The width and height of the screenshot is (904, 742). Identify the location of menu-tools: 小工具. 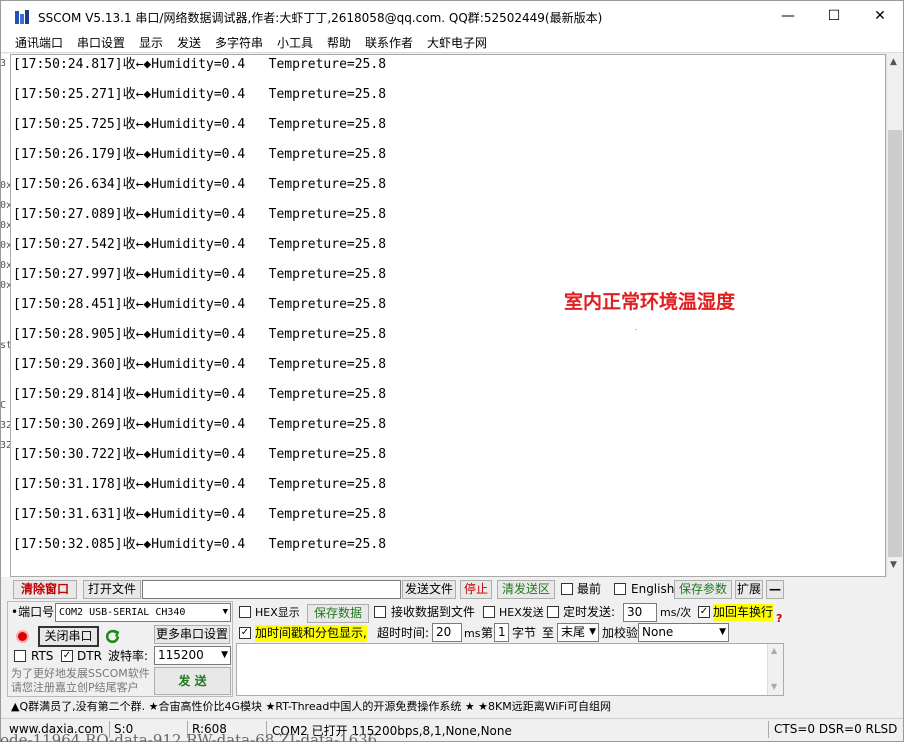
(295, 42).